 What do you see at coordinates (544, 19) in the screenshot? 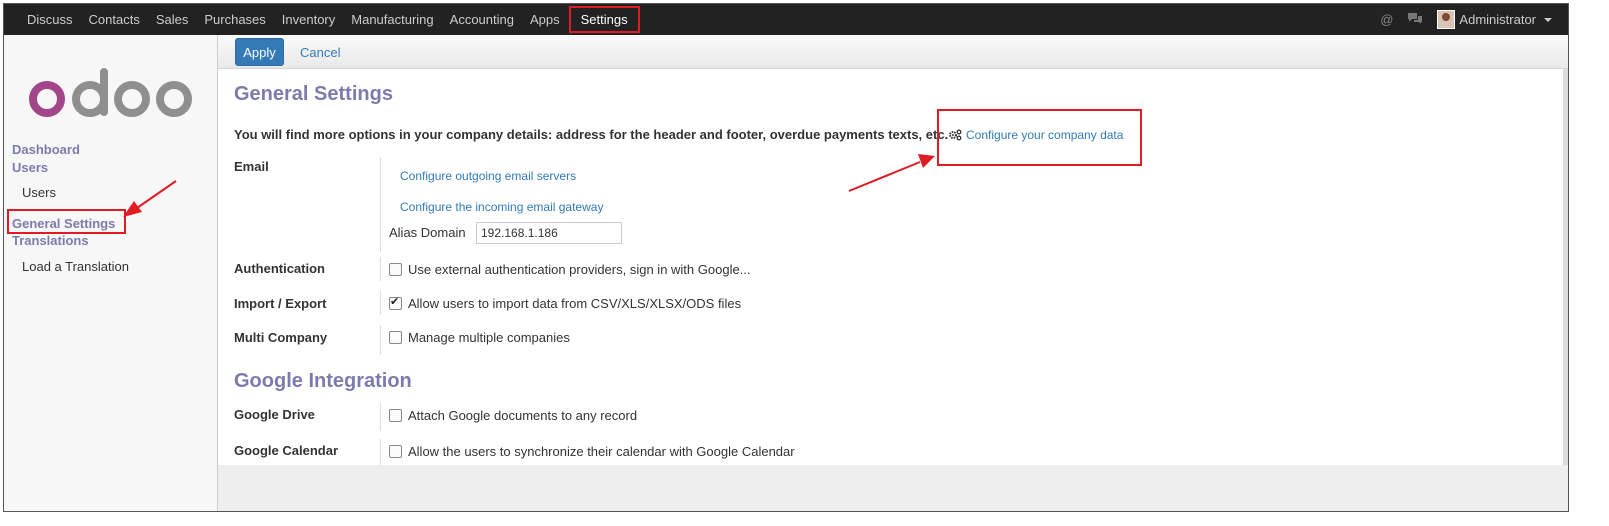
I see `menu-apps: Apps` at bounding box center [544, 19].